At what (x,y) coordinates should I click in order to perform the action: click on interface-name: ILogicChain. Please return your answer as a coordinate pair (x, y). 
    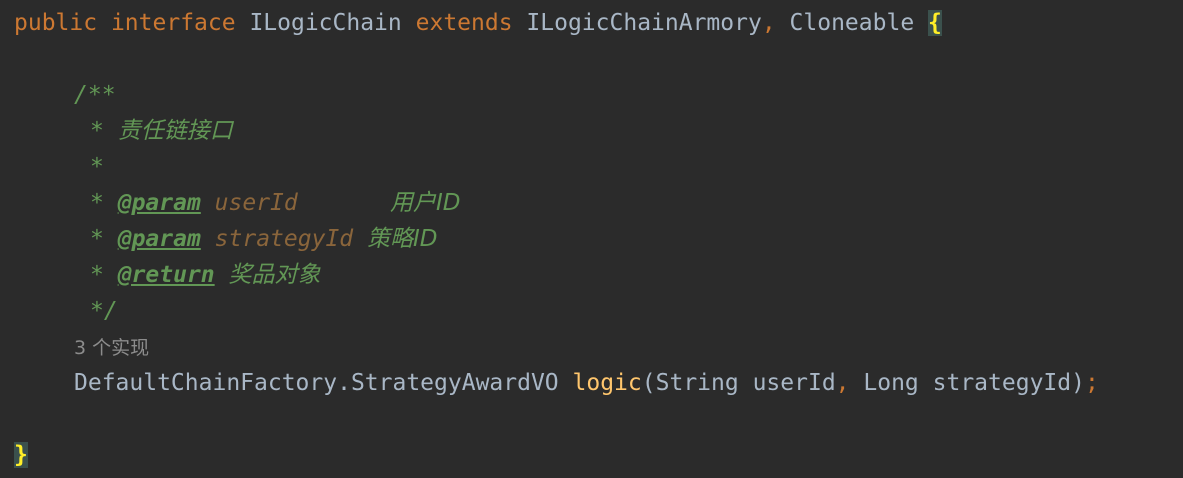
    Looking at the image, I should click on (325, 23).